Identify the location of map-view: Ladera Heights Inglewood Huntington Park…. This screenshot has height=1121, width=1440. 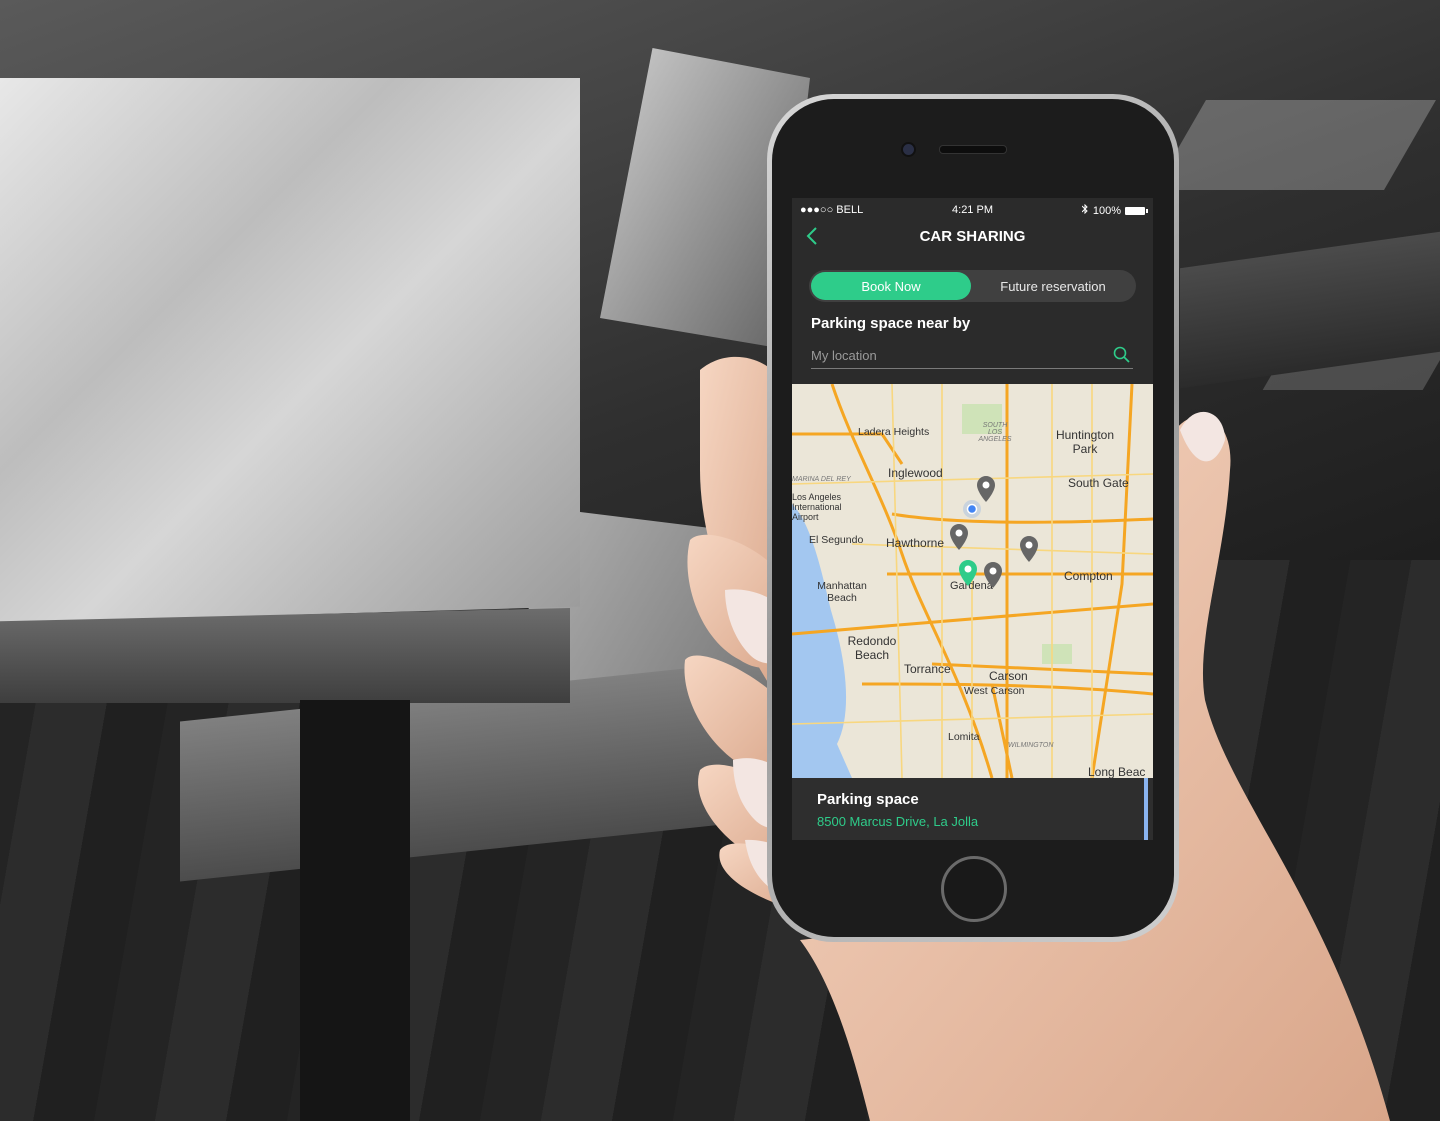
(972, 581).